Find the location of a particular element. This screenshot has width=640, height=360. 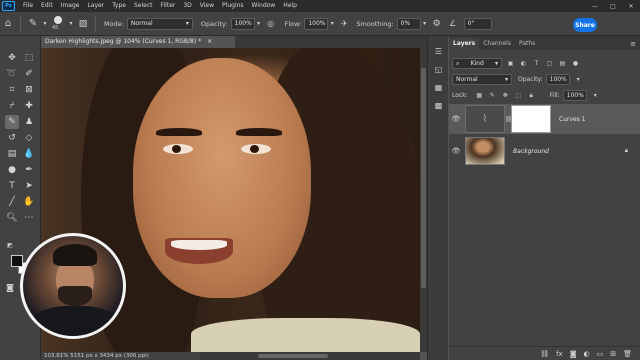

eyedropper-tool-icon: ⌿ is located at coordinates (12, 106).